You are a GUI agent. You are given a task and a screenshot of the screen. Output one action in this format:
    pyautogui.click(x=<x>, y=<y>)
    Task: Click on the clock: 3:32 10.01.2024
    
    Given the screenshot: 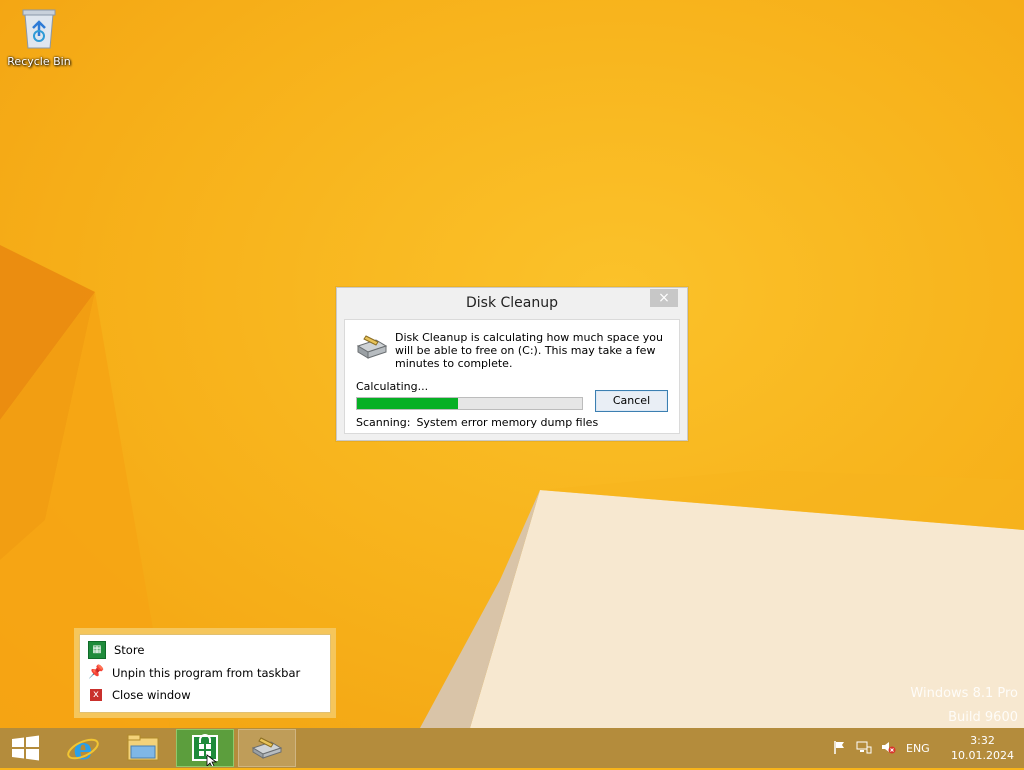 What is the action you would take?
    pyautogui.click(x=982, y=748)
    